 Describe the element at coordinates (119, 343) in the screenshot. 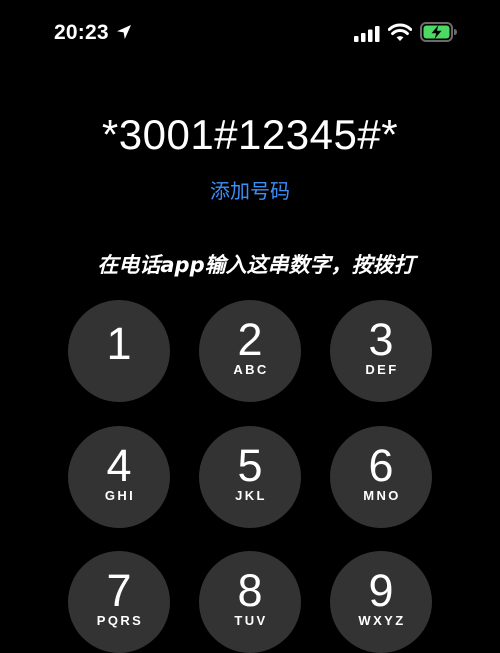

I see `key-digit: 1` at that location.